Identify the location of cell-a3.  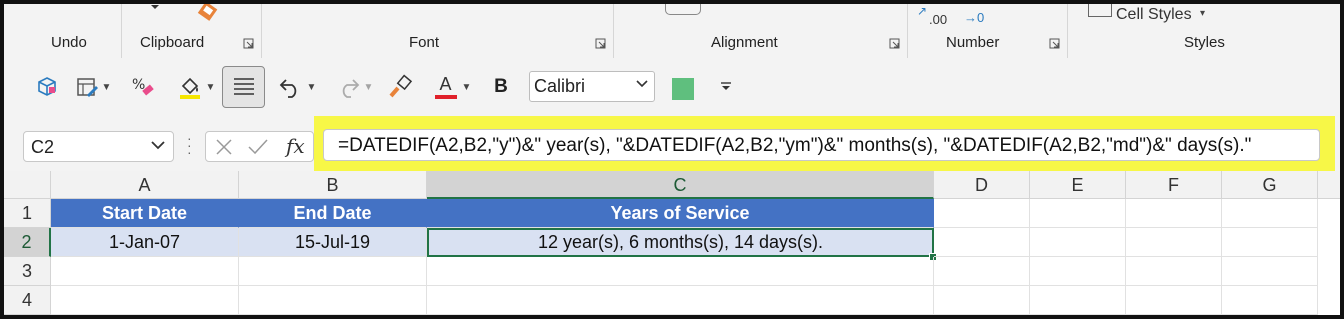
(145, 271).